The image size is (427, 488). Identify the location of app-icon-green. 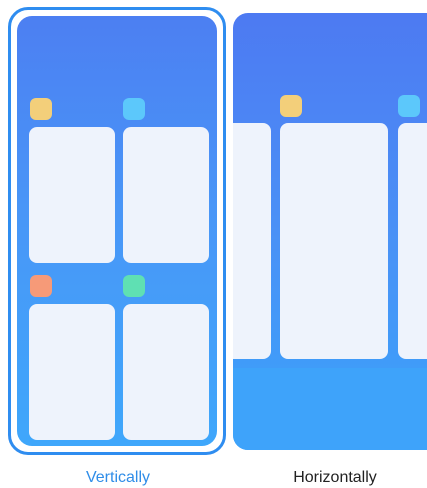
(134, 286).